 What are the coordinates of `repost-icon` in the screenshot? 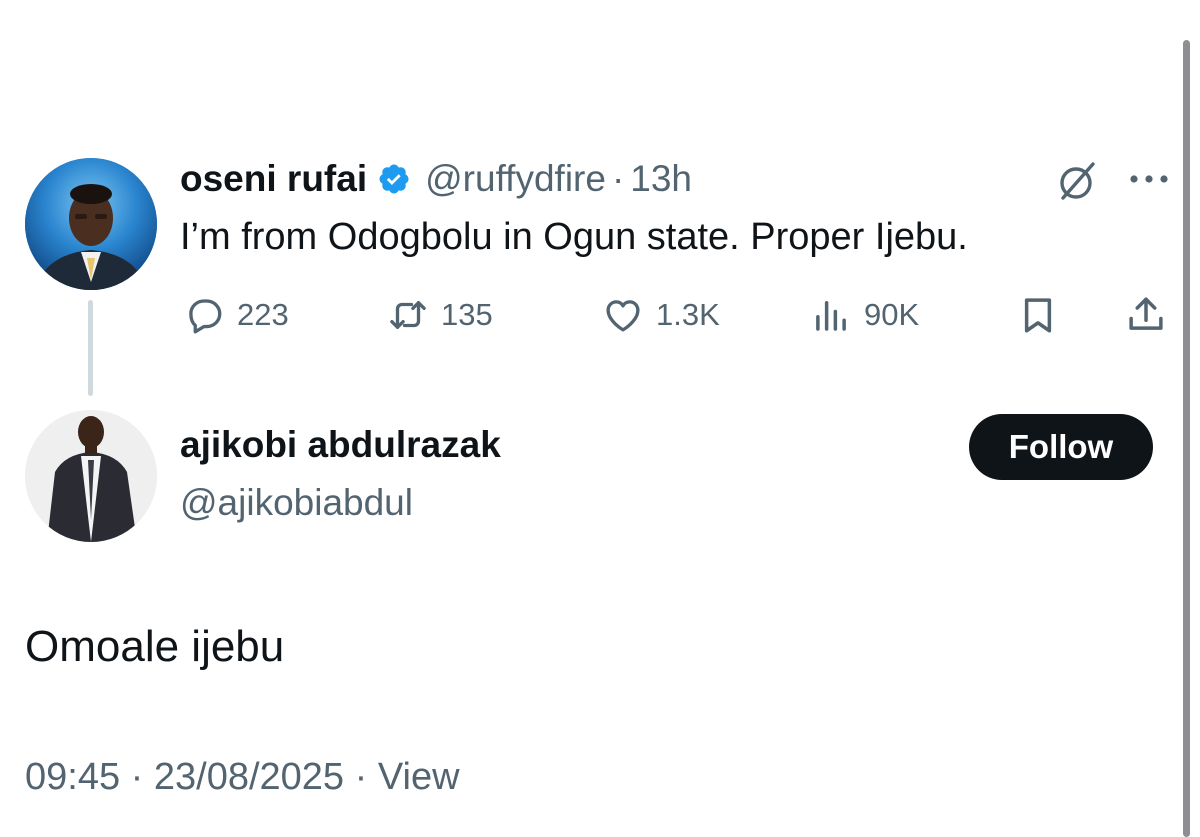 It's located at (408, 315).